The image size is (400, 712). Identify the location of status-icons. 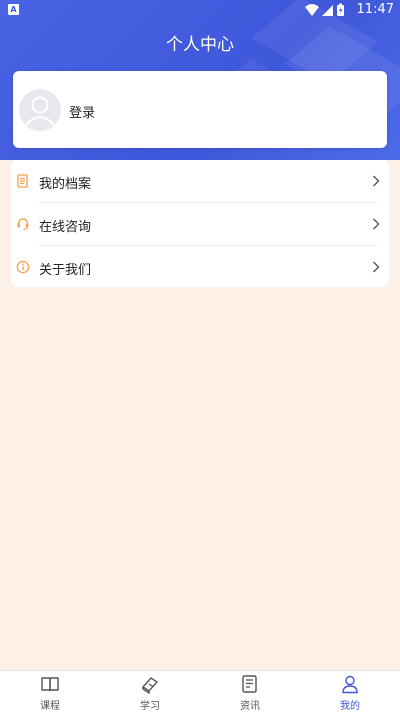
(324, 9).